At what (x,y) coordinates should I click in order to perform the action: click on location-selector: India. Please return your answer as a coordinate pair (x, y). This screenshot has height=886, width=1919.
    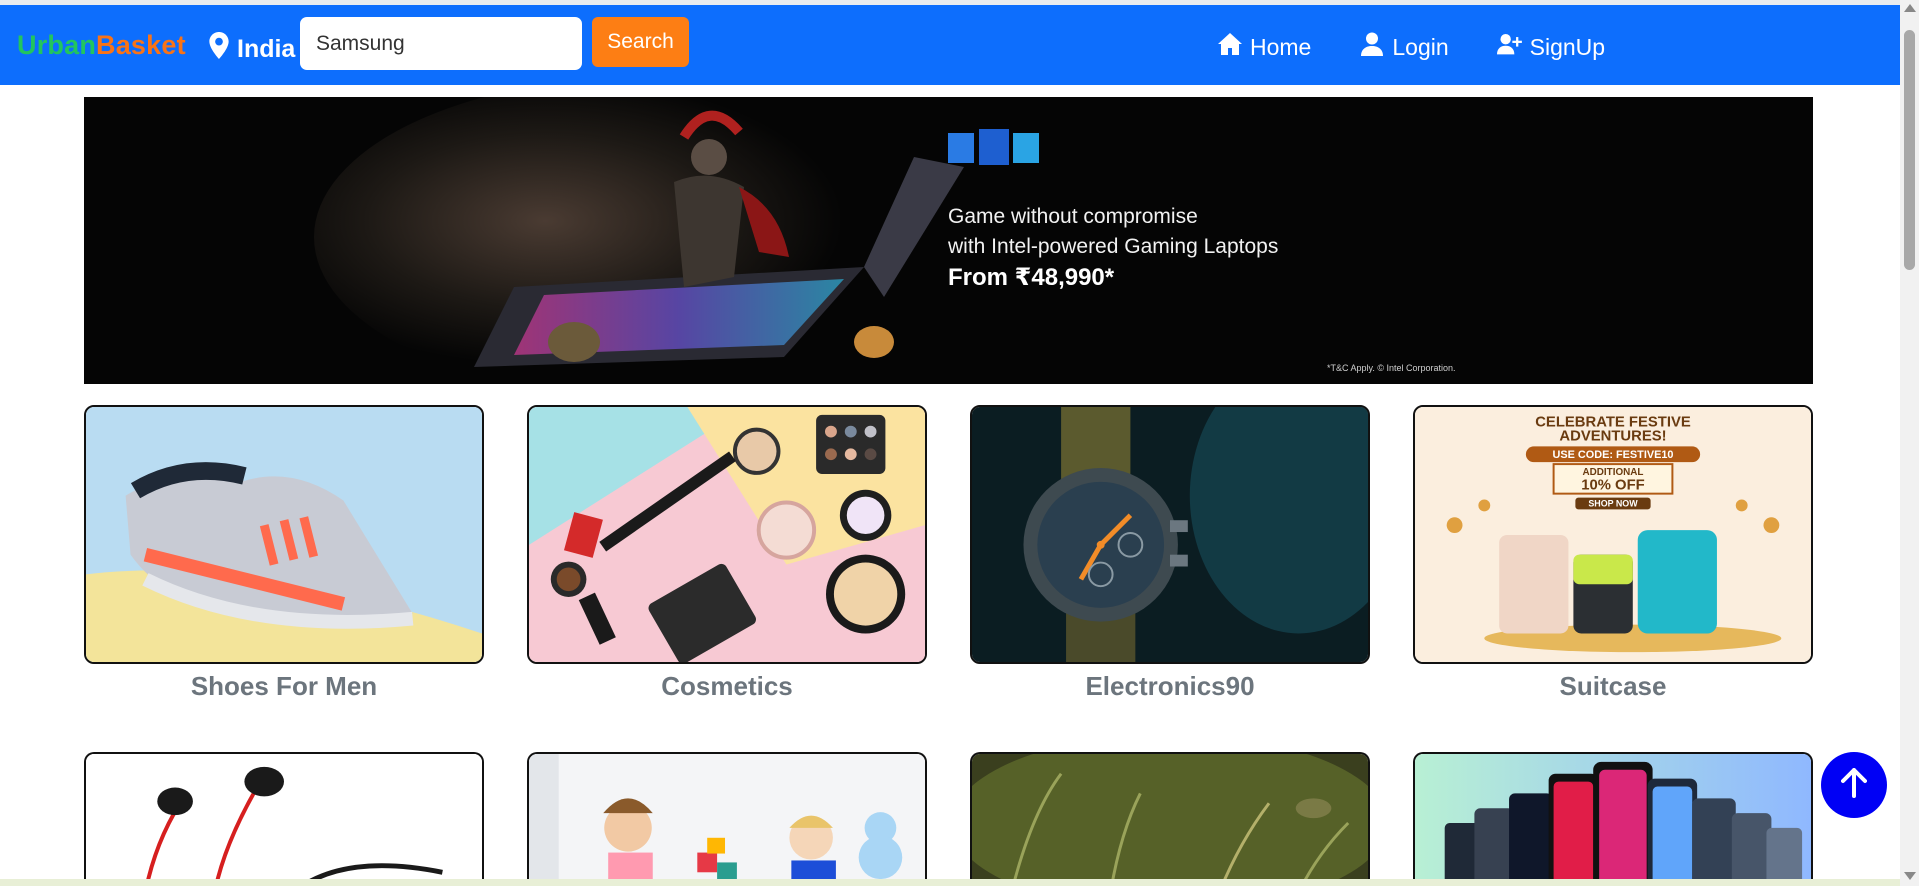
    Looking at the image, I should click on (252, 49).